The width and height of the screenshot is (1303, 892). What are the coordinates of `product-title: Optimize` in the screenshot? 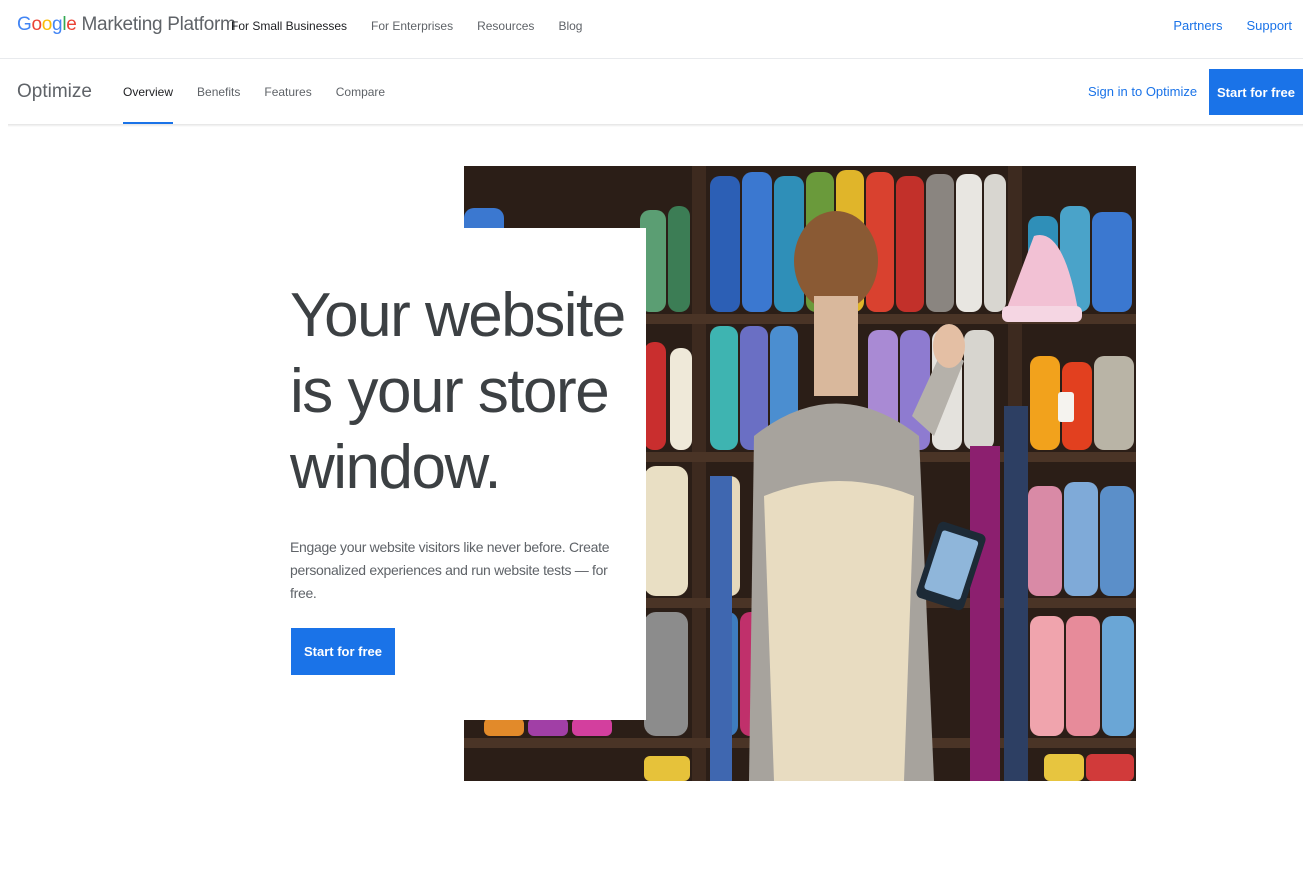 It's located at (54, 92).